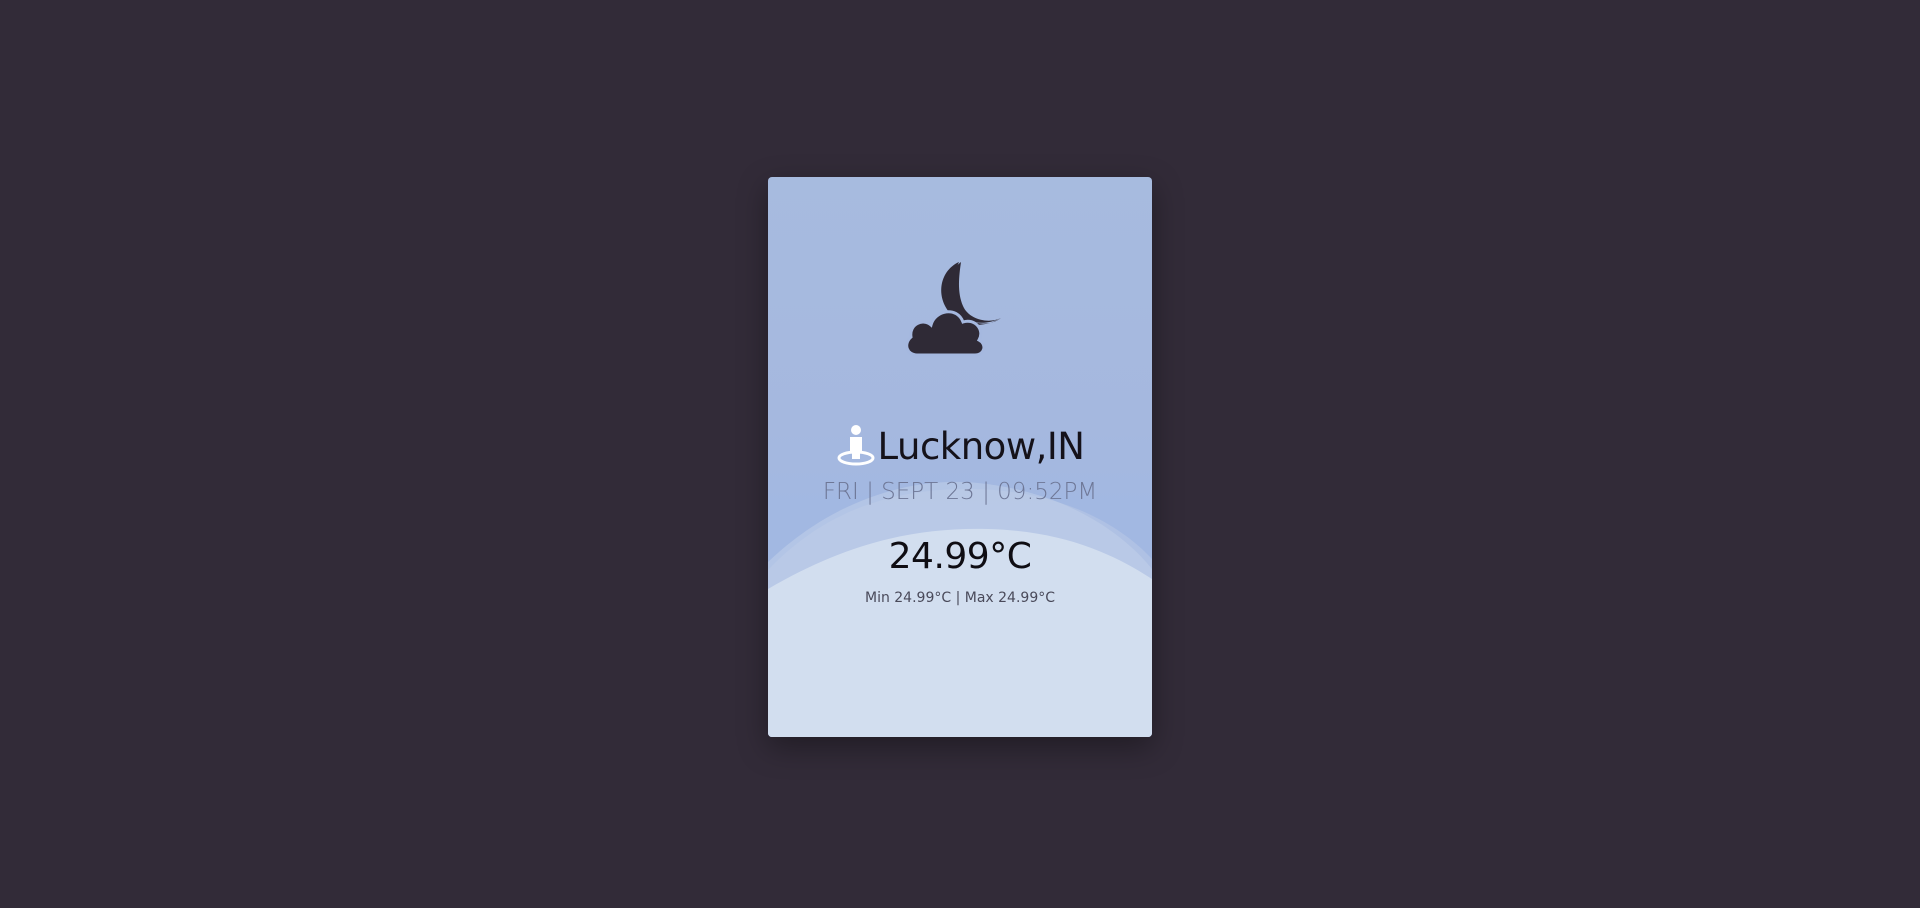 This screenshot has height=908, width=1920. Describe the element at coordinates (856, 445) in the screenshot. I see `location-person-icon` at that location.